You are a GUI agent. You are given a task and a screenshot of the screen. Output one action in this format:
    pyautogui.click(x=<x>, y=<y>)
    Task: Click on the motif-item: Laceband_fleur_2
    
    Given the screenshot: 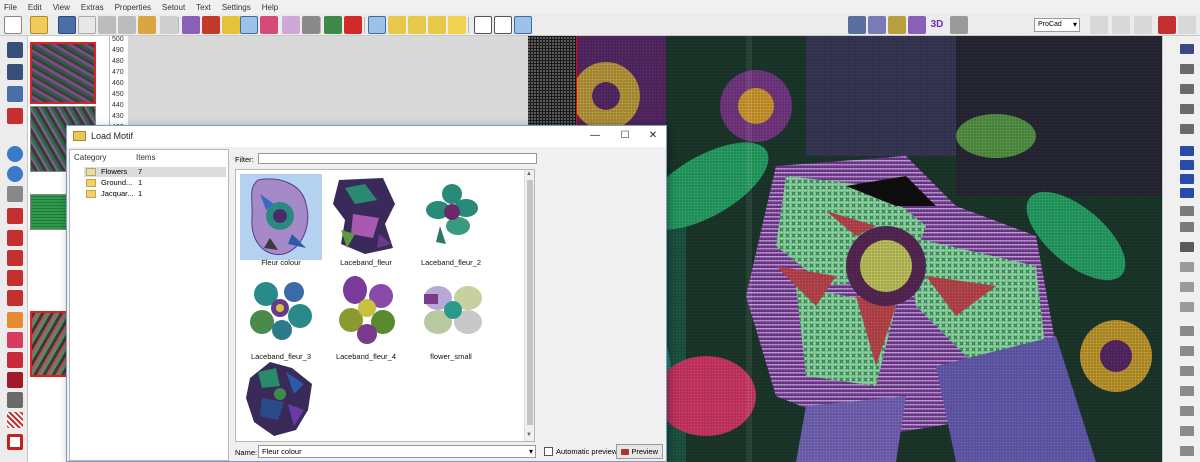 What is the action you would take?
    pyautogui.click(x=451, y=220)
    